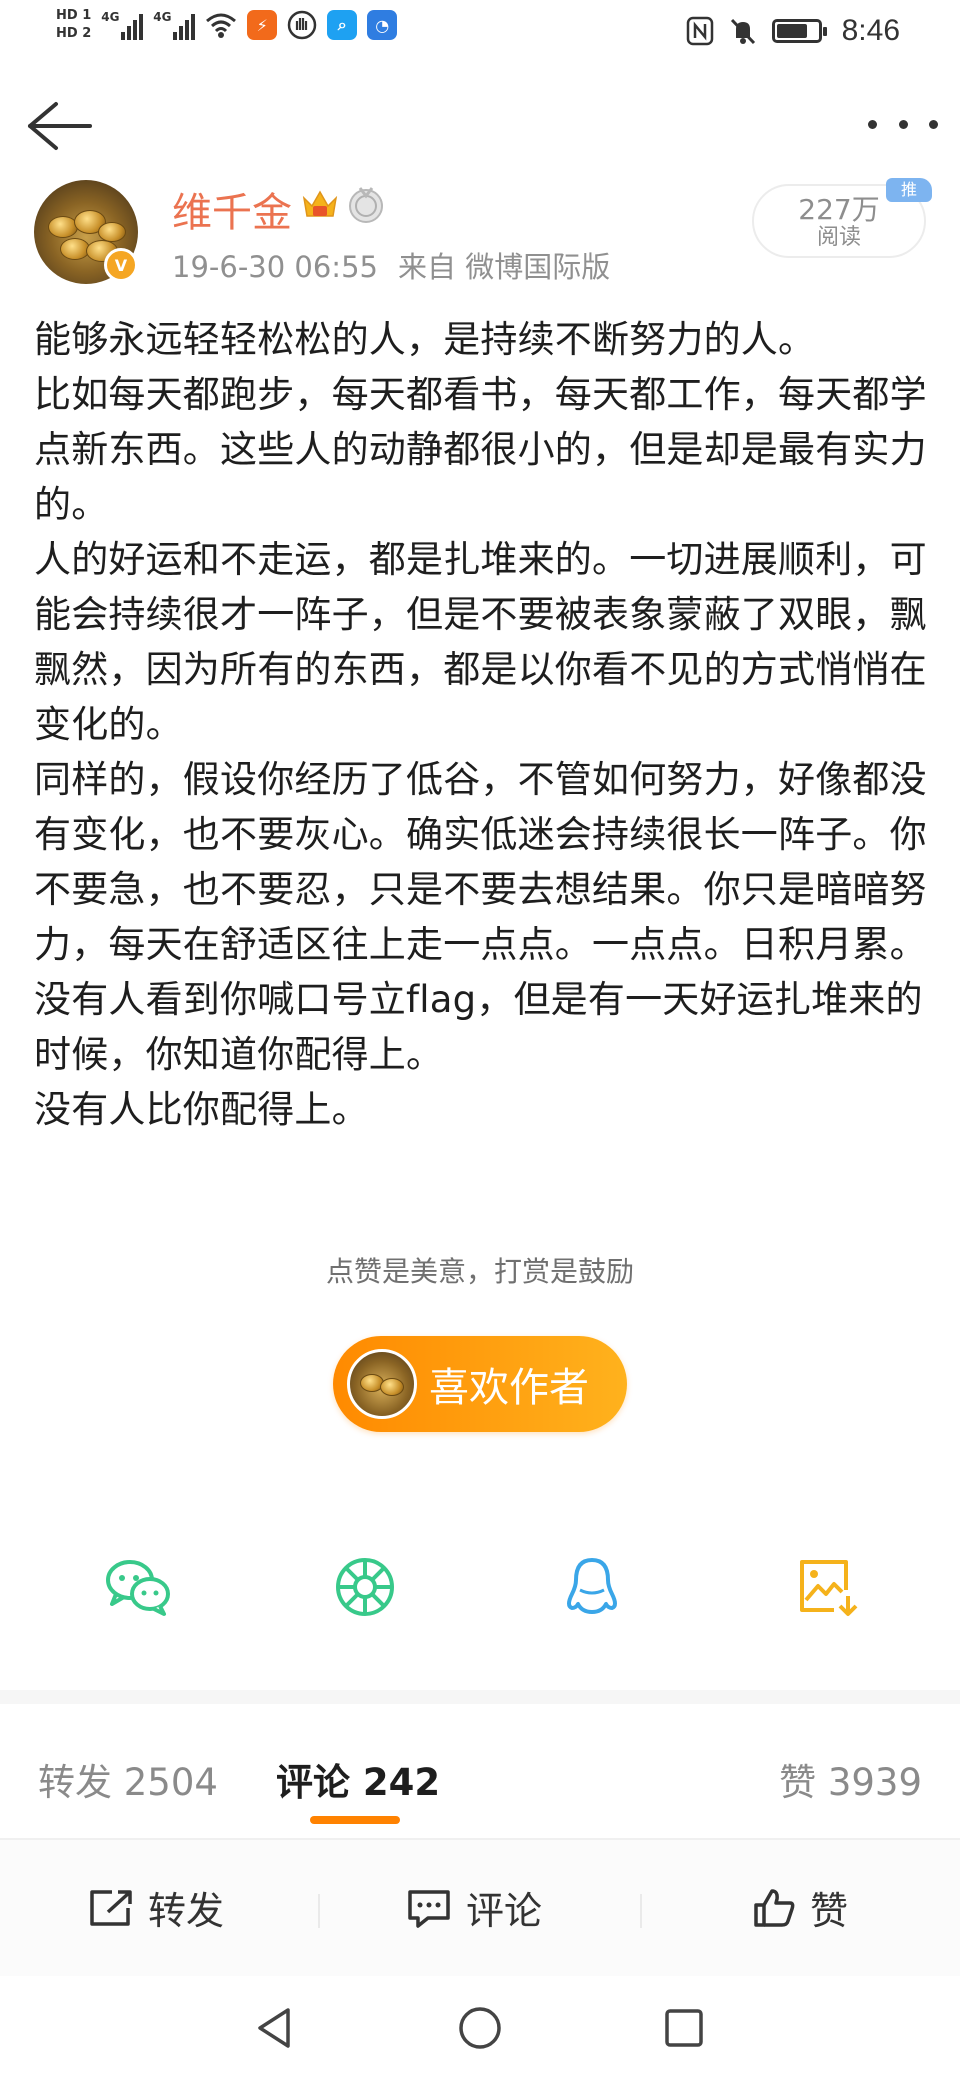 Image resolution: width=960 pixels, height=2080 pixels. I want to click on hand-icon, so click(302, 25).